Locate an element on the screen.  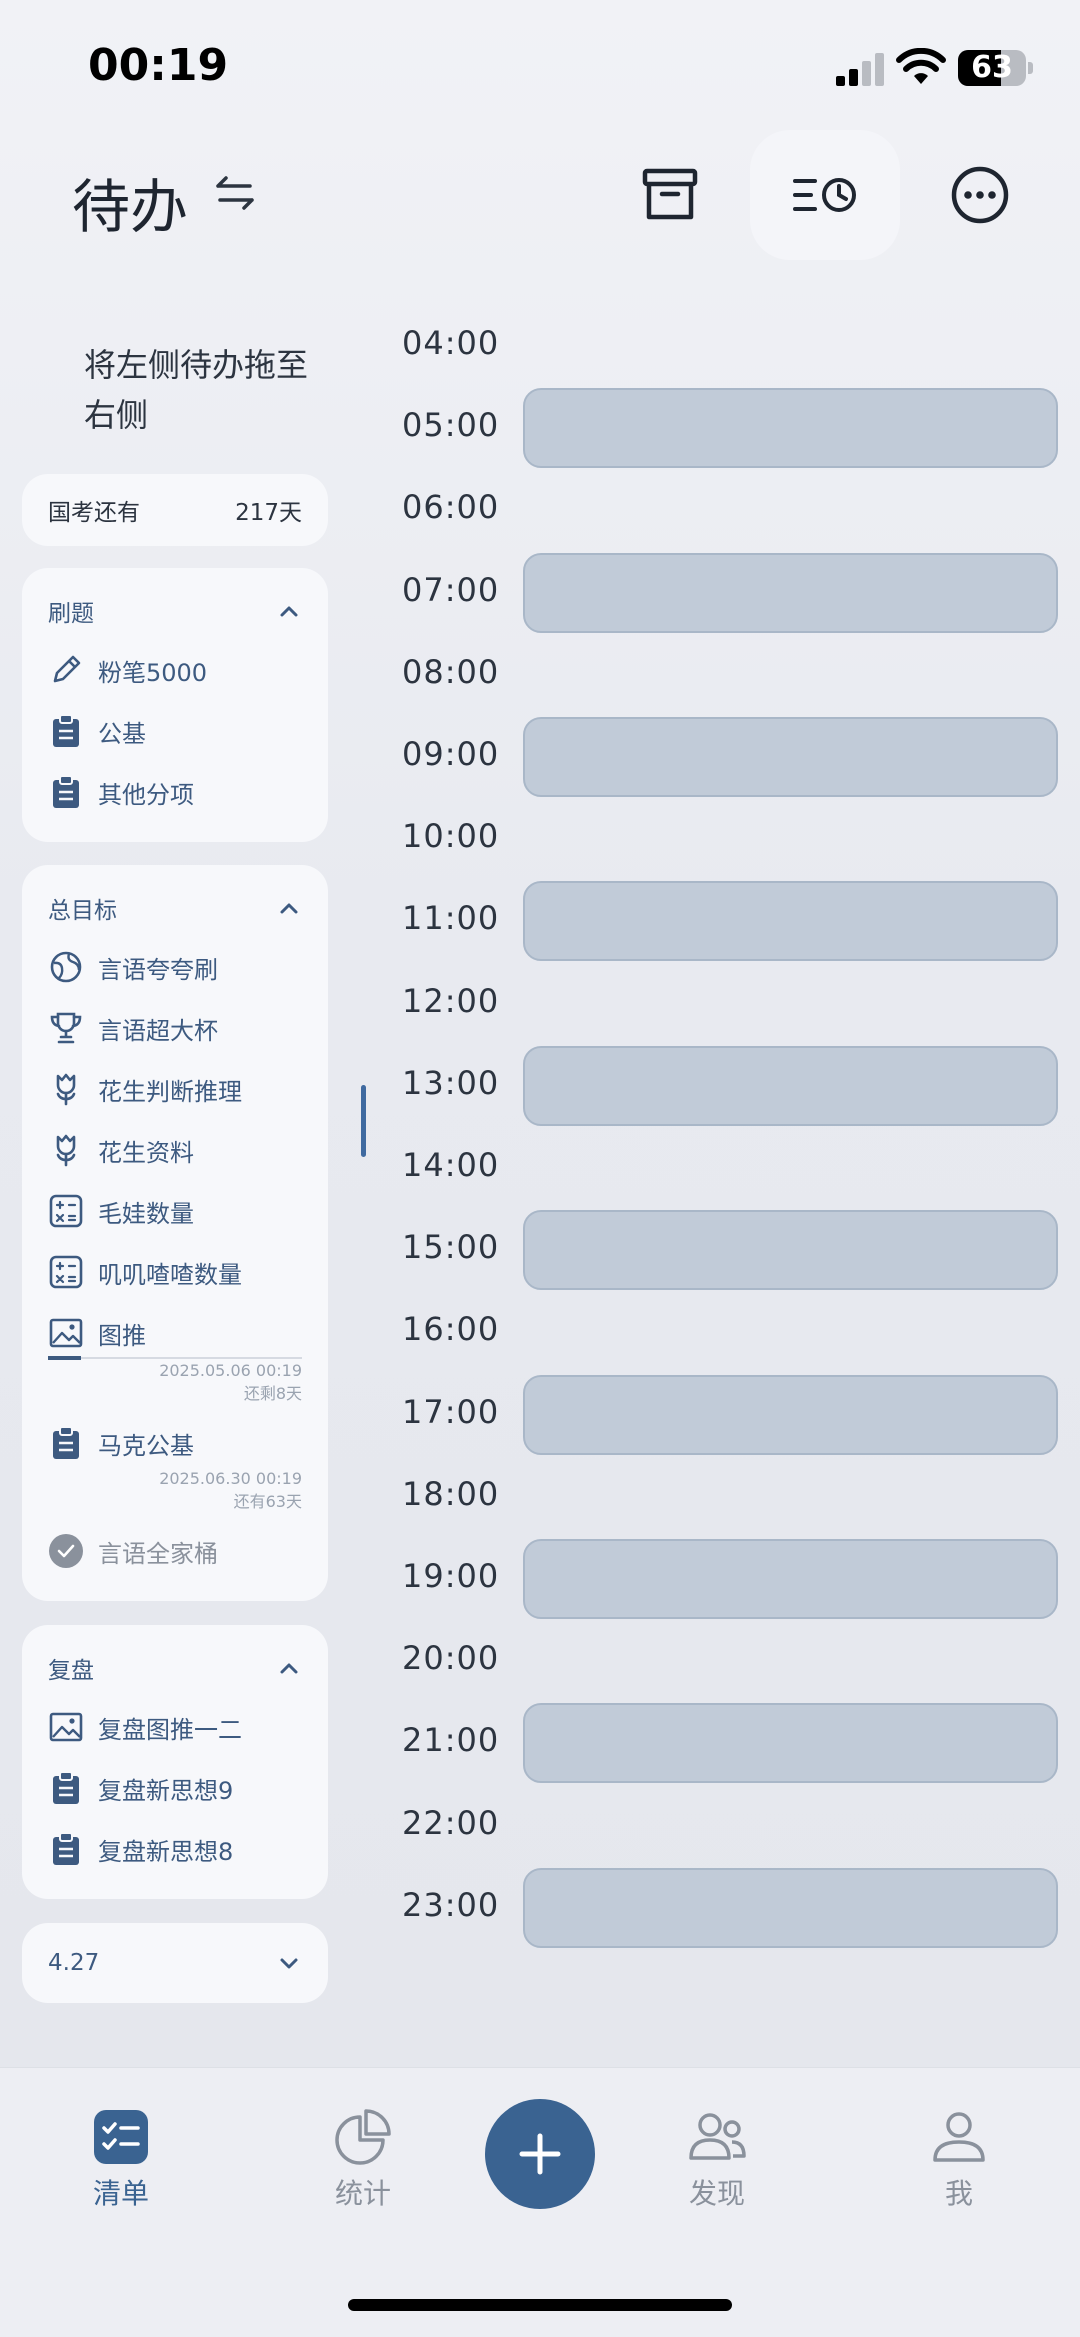
more-icon is located at coordinates (980, 195).